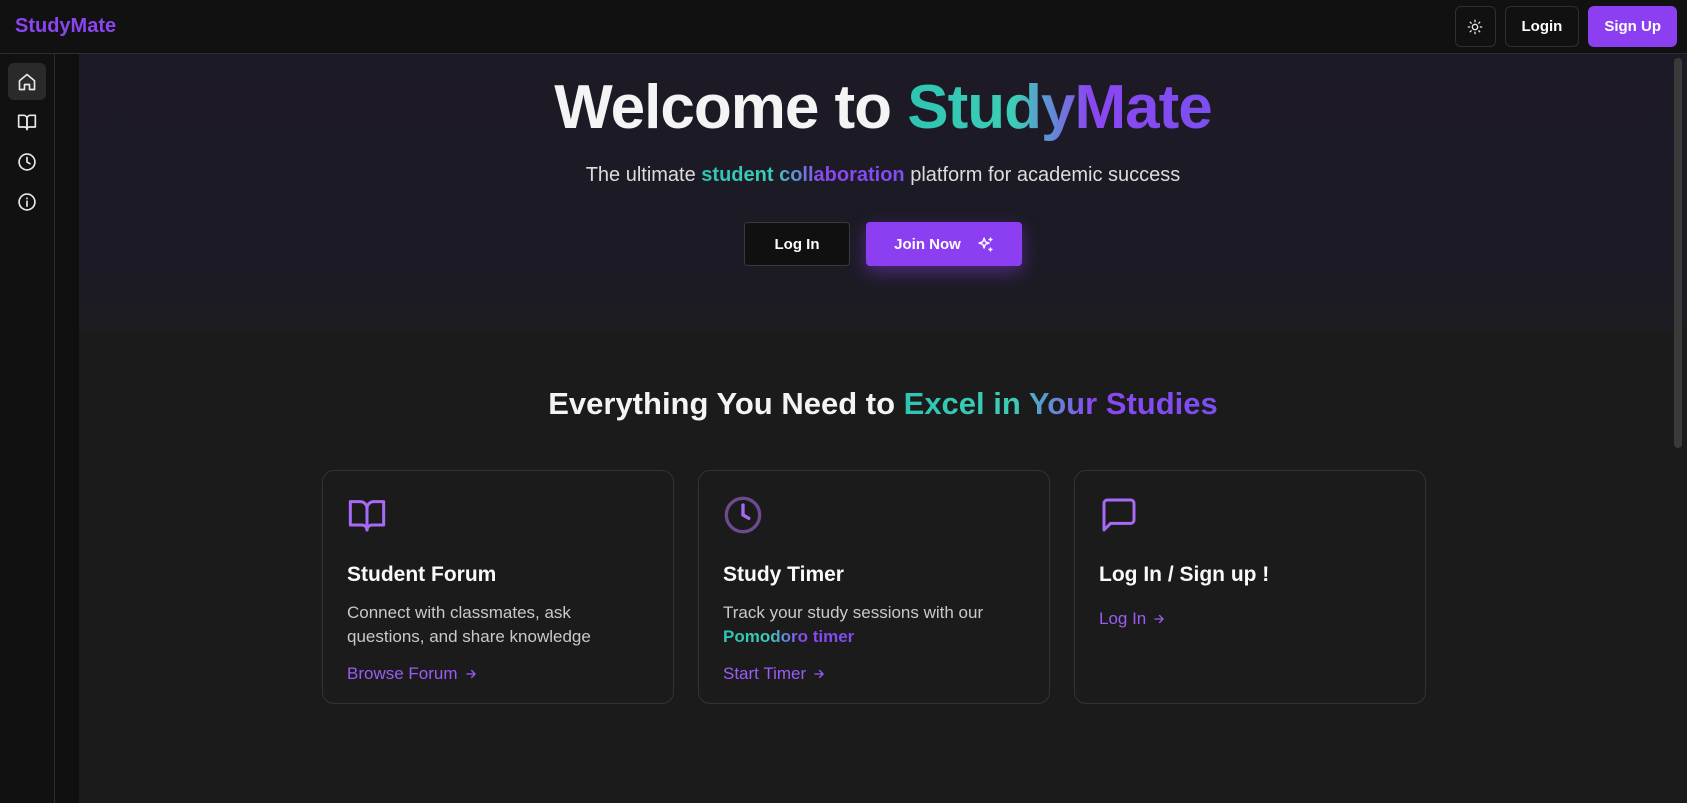 The height and width of the screenshot is (803, 1687). I want to click on sun-icon, so click(1475, 26).